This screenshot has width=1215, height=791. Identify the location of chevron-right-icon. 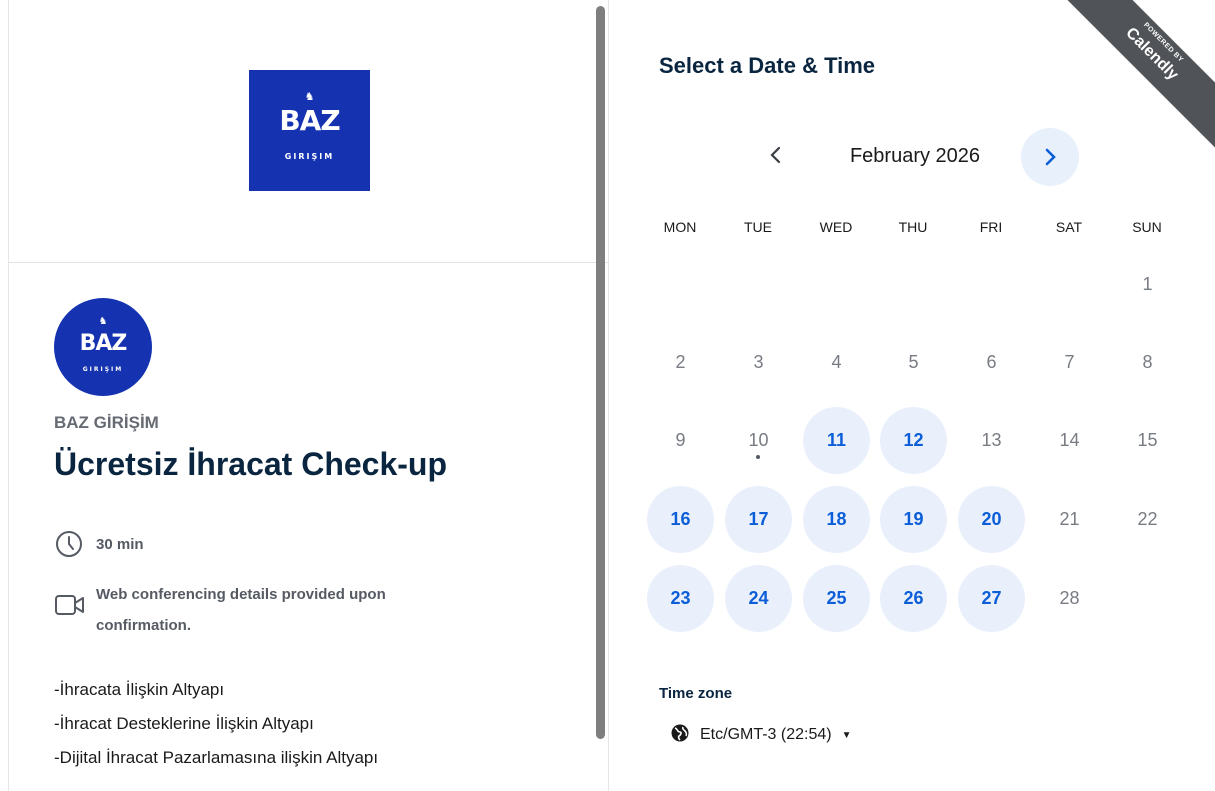
(1050, 157).